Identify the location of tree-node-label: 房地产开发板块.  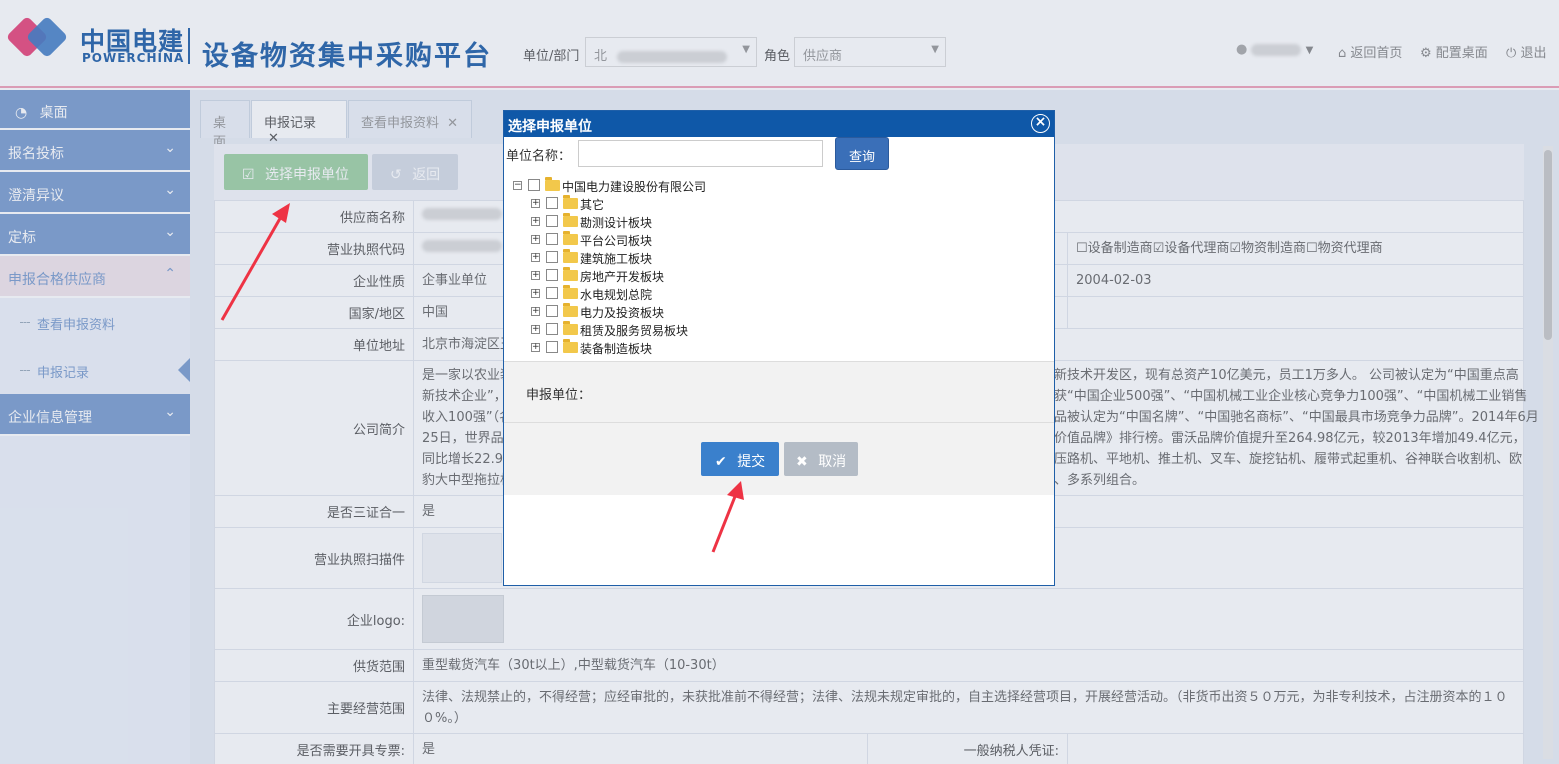
(622, 277).